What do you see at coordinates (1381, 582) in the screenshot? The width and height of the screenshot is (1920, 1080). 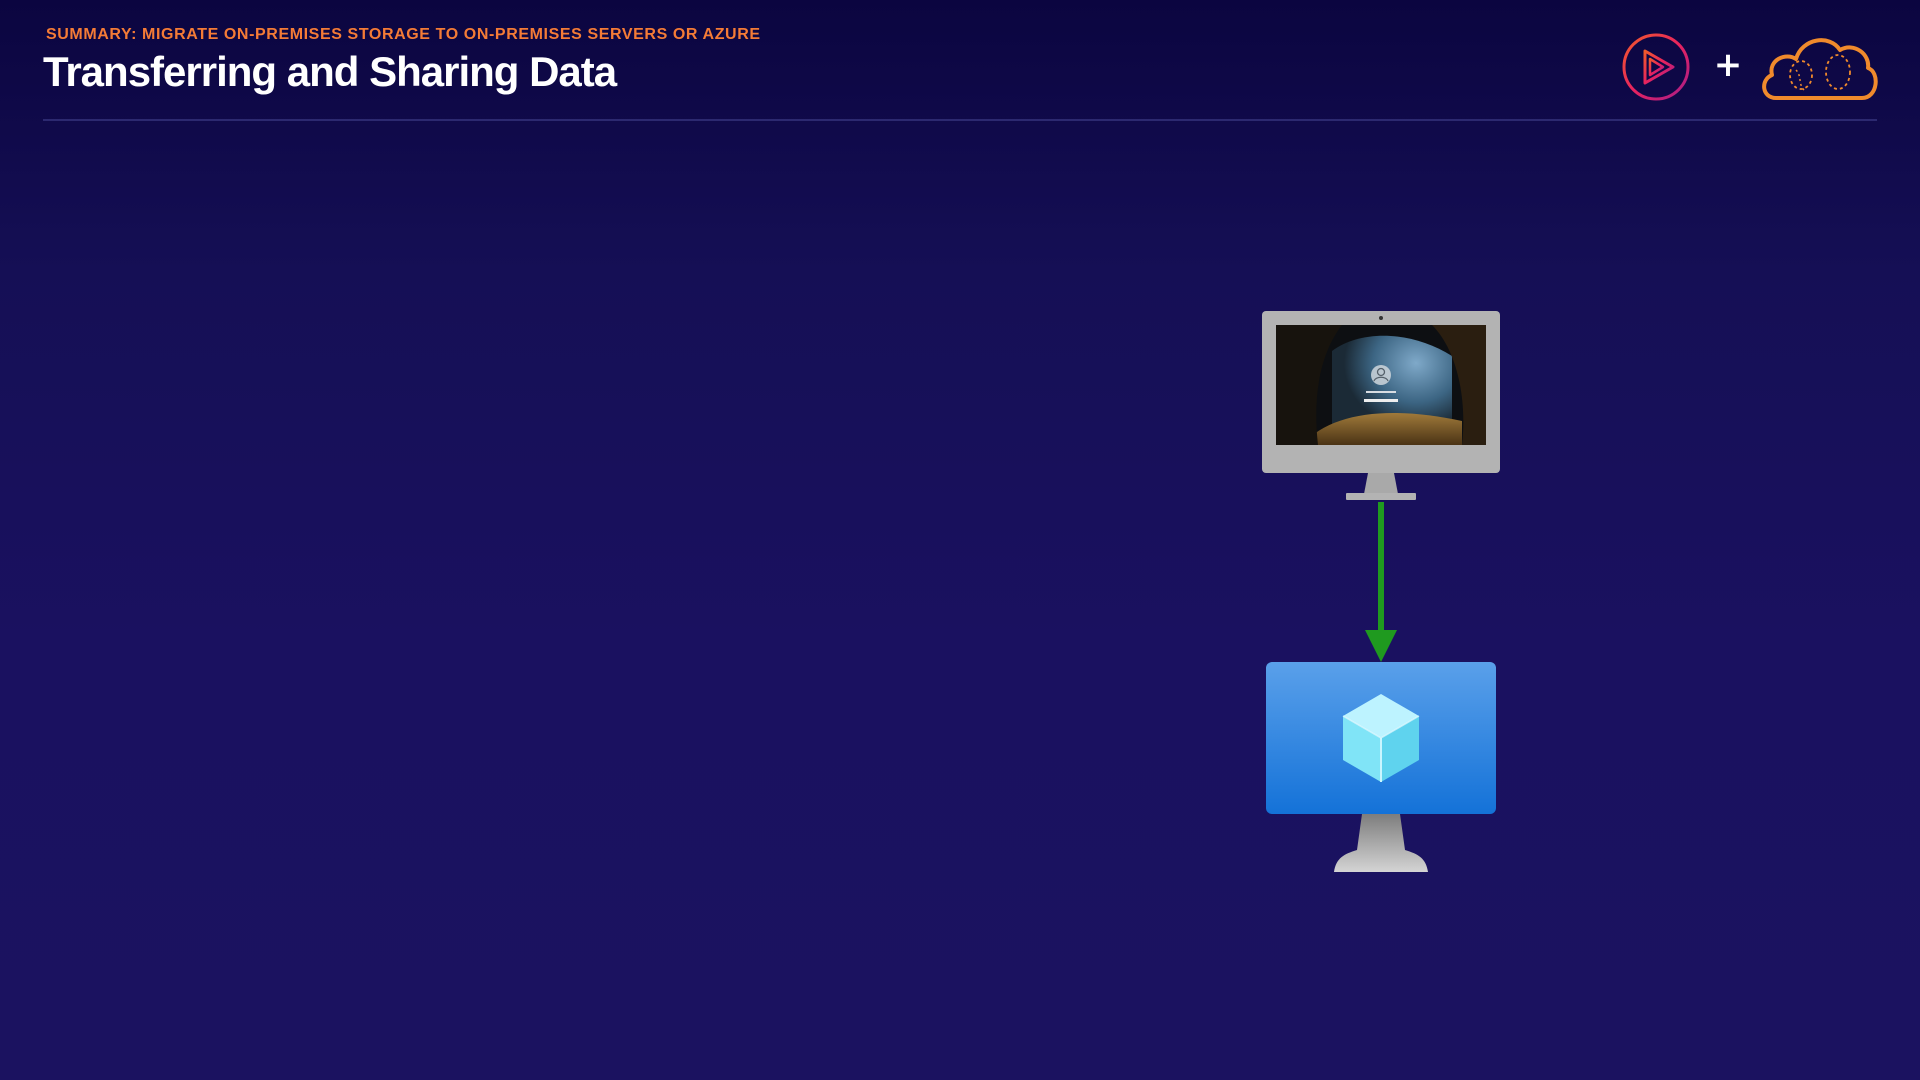 I see `down-arrow-icon` at bounding box center [1381, 582].